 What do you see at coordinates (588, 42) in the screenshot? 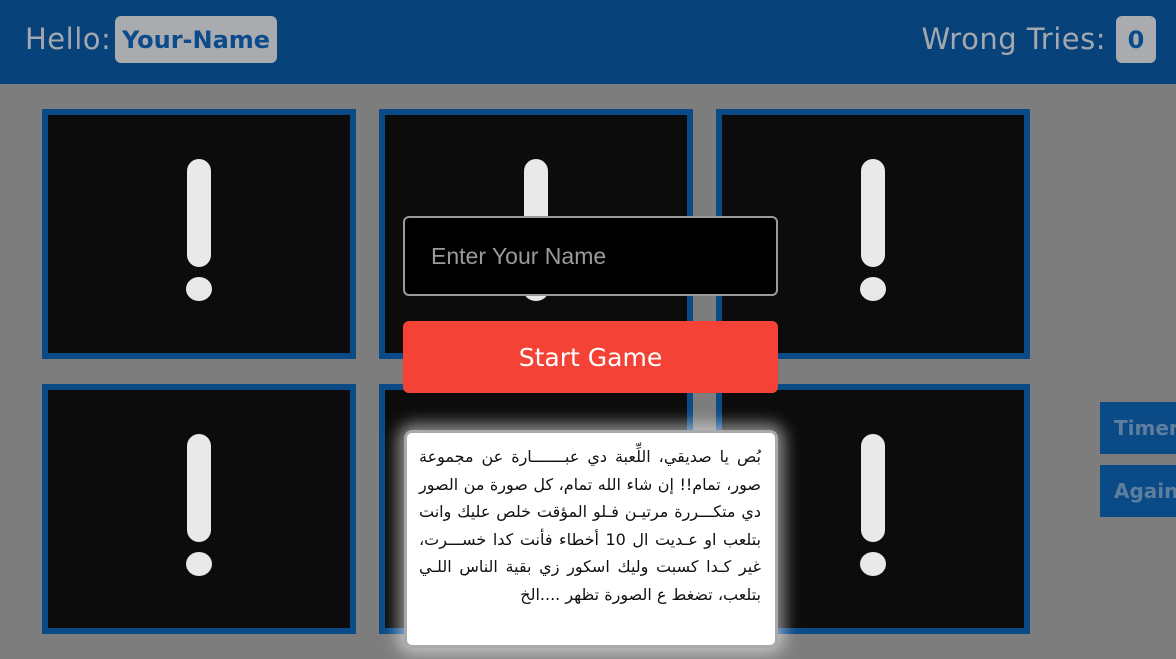
I see `top-bar: Hello: Your-Name Wrong Tries: 0` at bounding box center [588, 42].